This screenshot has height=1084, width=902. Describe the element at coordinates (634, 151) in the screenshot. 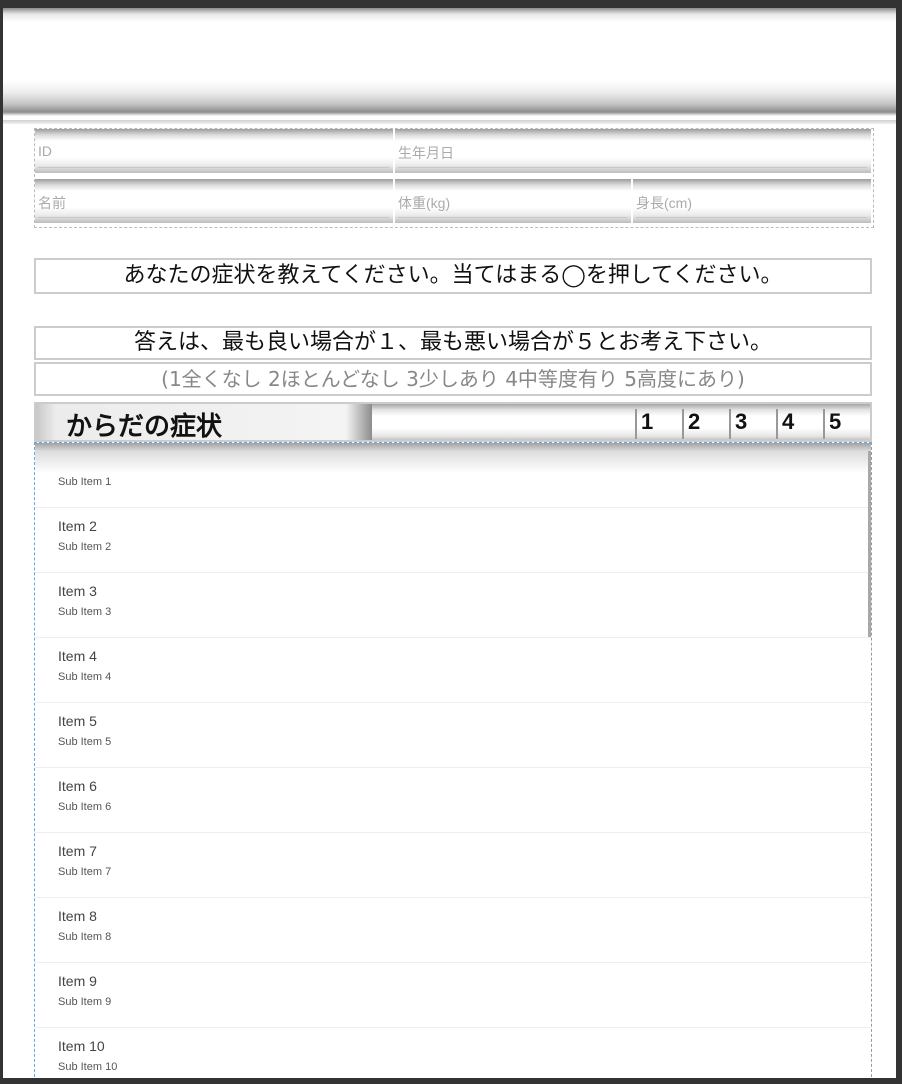

I see `birthdate-field: 生年月日` at that location.